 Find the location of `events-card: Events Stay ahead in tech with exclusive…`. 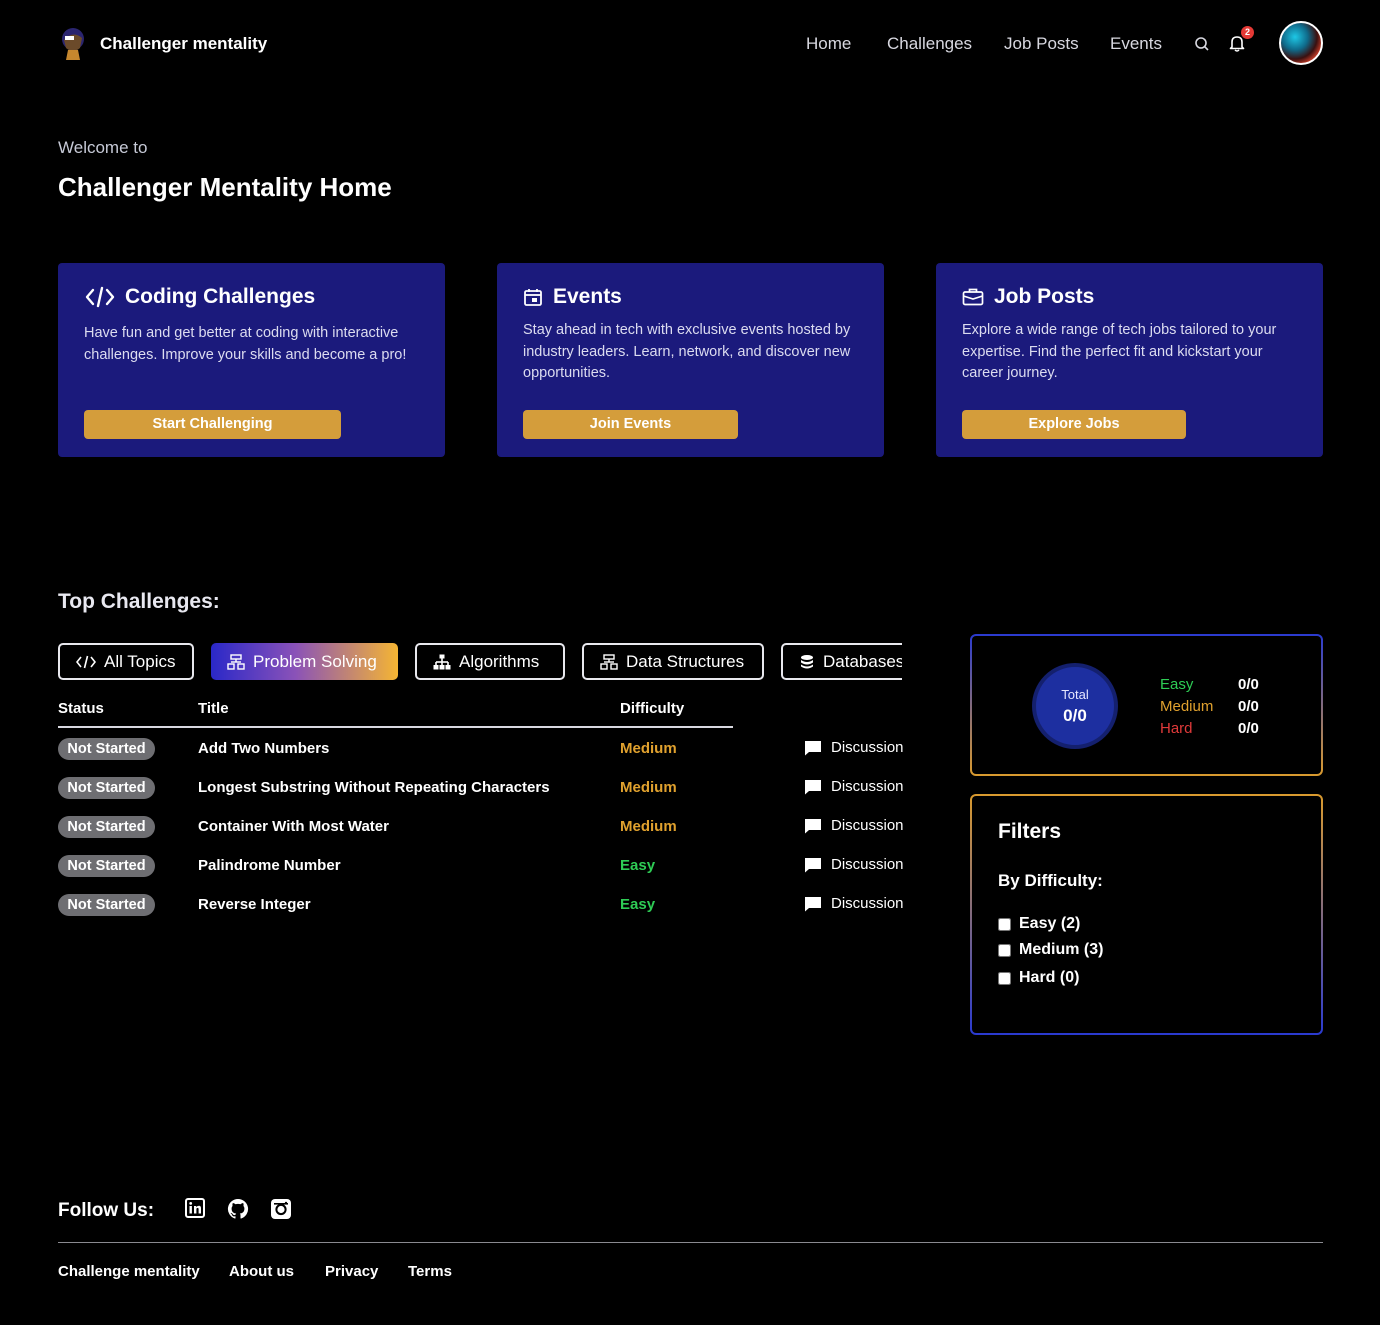

events-card: Events Stay ahead in tech with exclusive… is located at coordinates (690, 360).